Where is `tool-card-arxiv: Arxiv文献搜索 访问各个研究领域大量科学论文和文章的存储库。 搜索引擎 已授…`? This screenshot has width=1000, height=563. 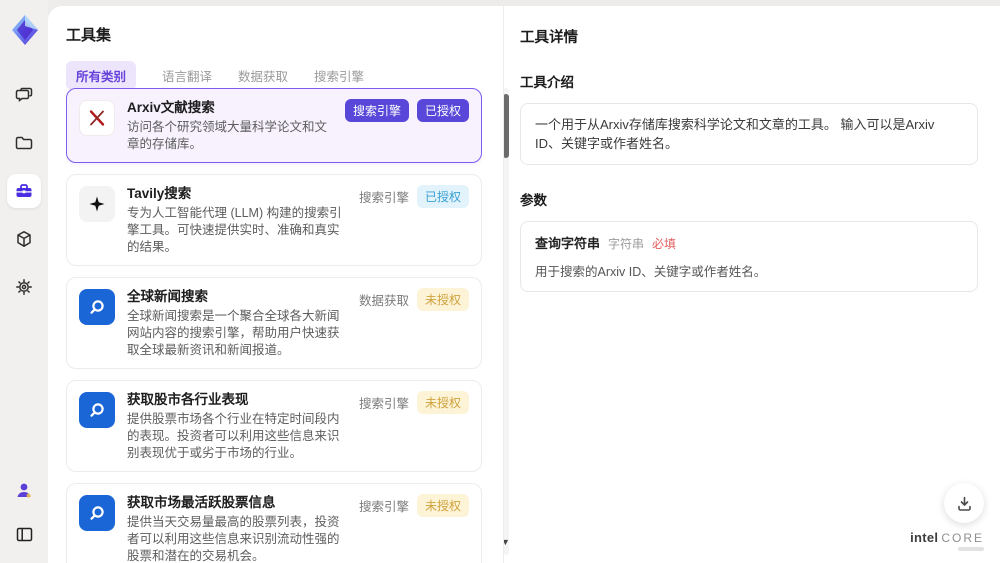
tool-card-arxiv: Arxiv文献搜索 访问各个研究领域大量科学论文和文章的存储库。 搜索引擎 已授… is located at coordinates (274, 125).